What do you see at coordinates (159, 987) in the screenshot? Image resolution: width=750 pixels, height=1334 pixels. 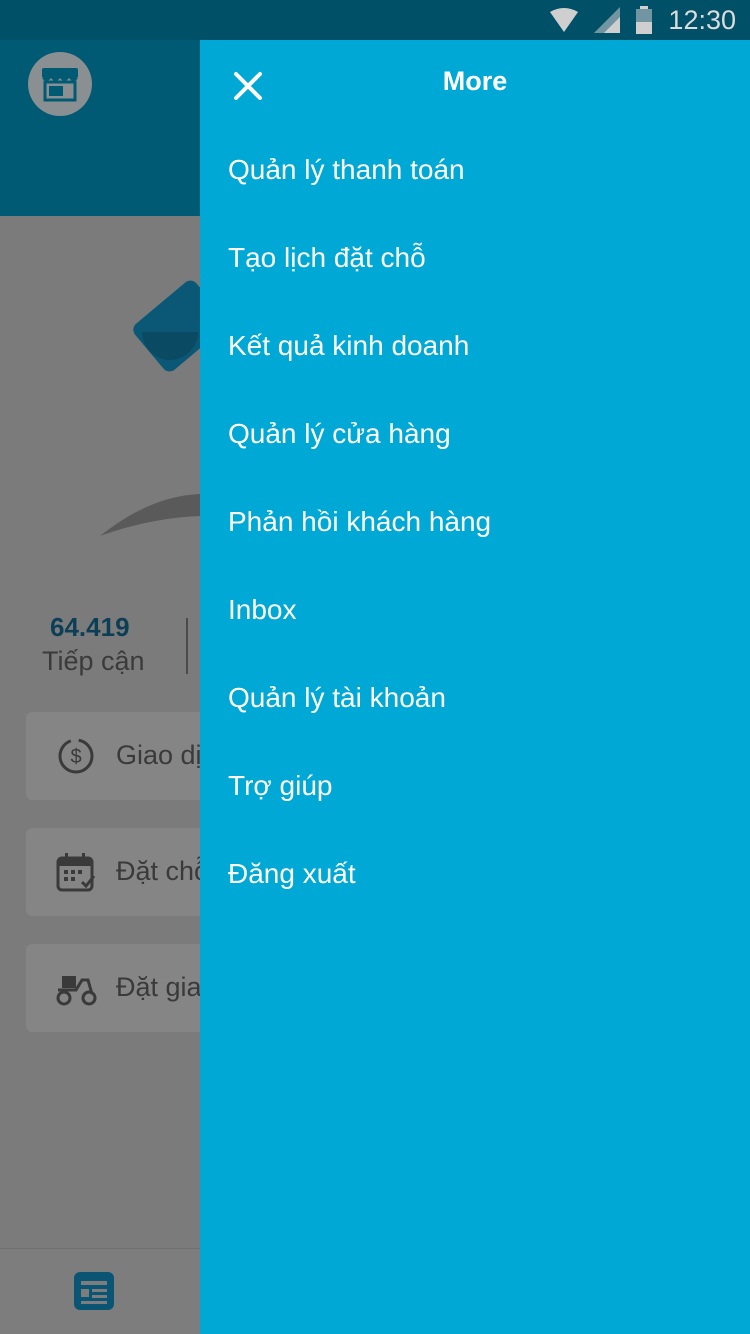 I see `card-label: Đặt gia` at bounding box center [159, 987].